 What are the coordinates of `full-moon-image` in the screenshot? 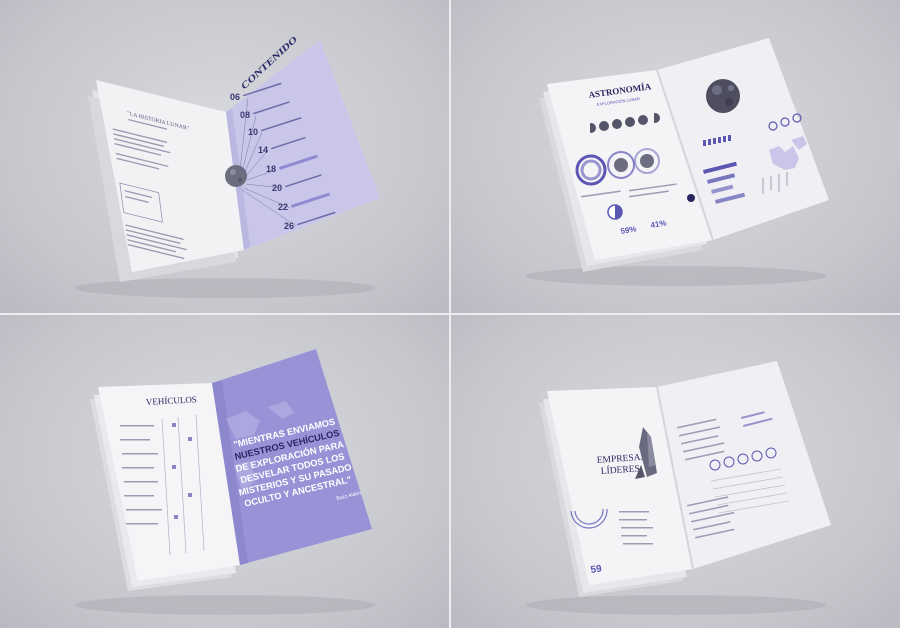 It's located at (723, 96).